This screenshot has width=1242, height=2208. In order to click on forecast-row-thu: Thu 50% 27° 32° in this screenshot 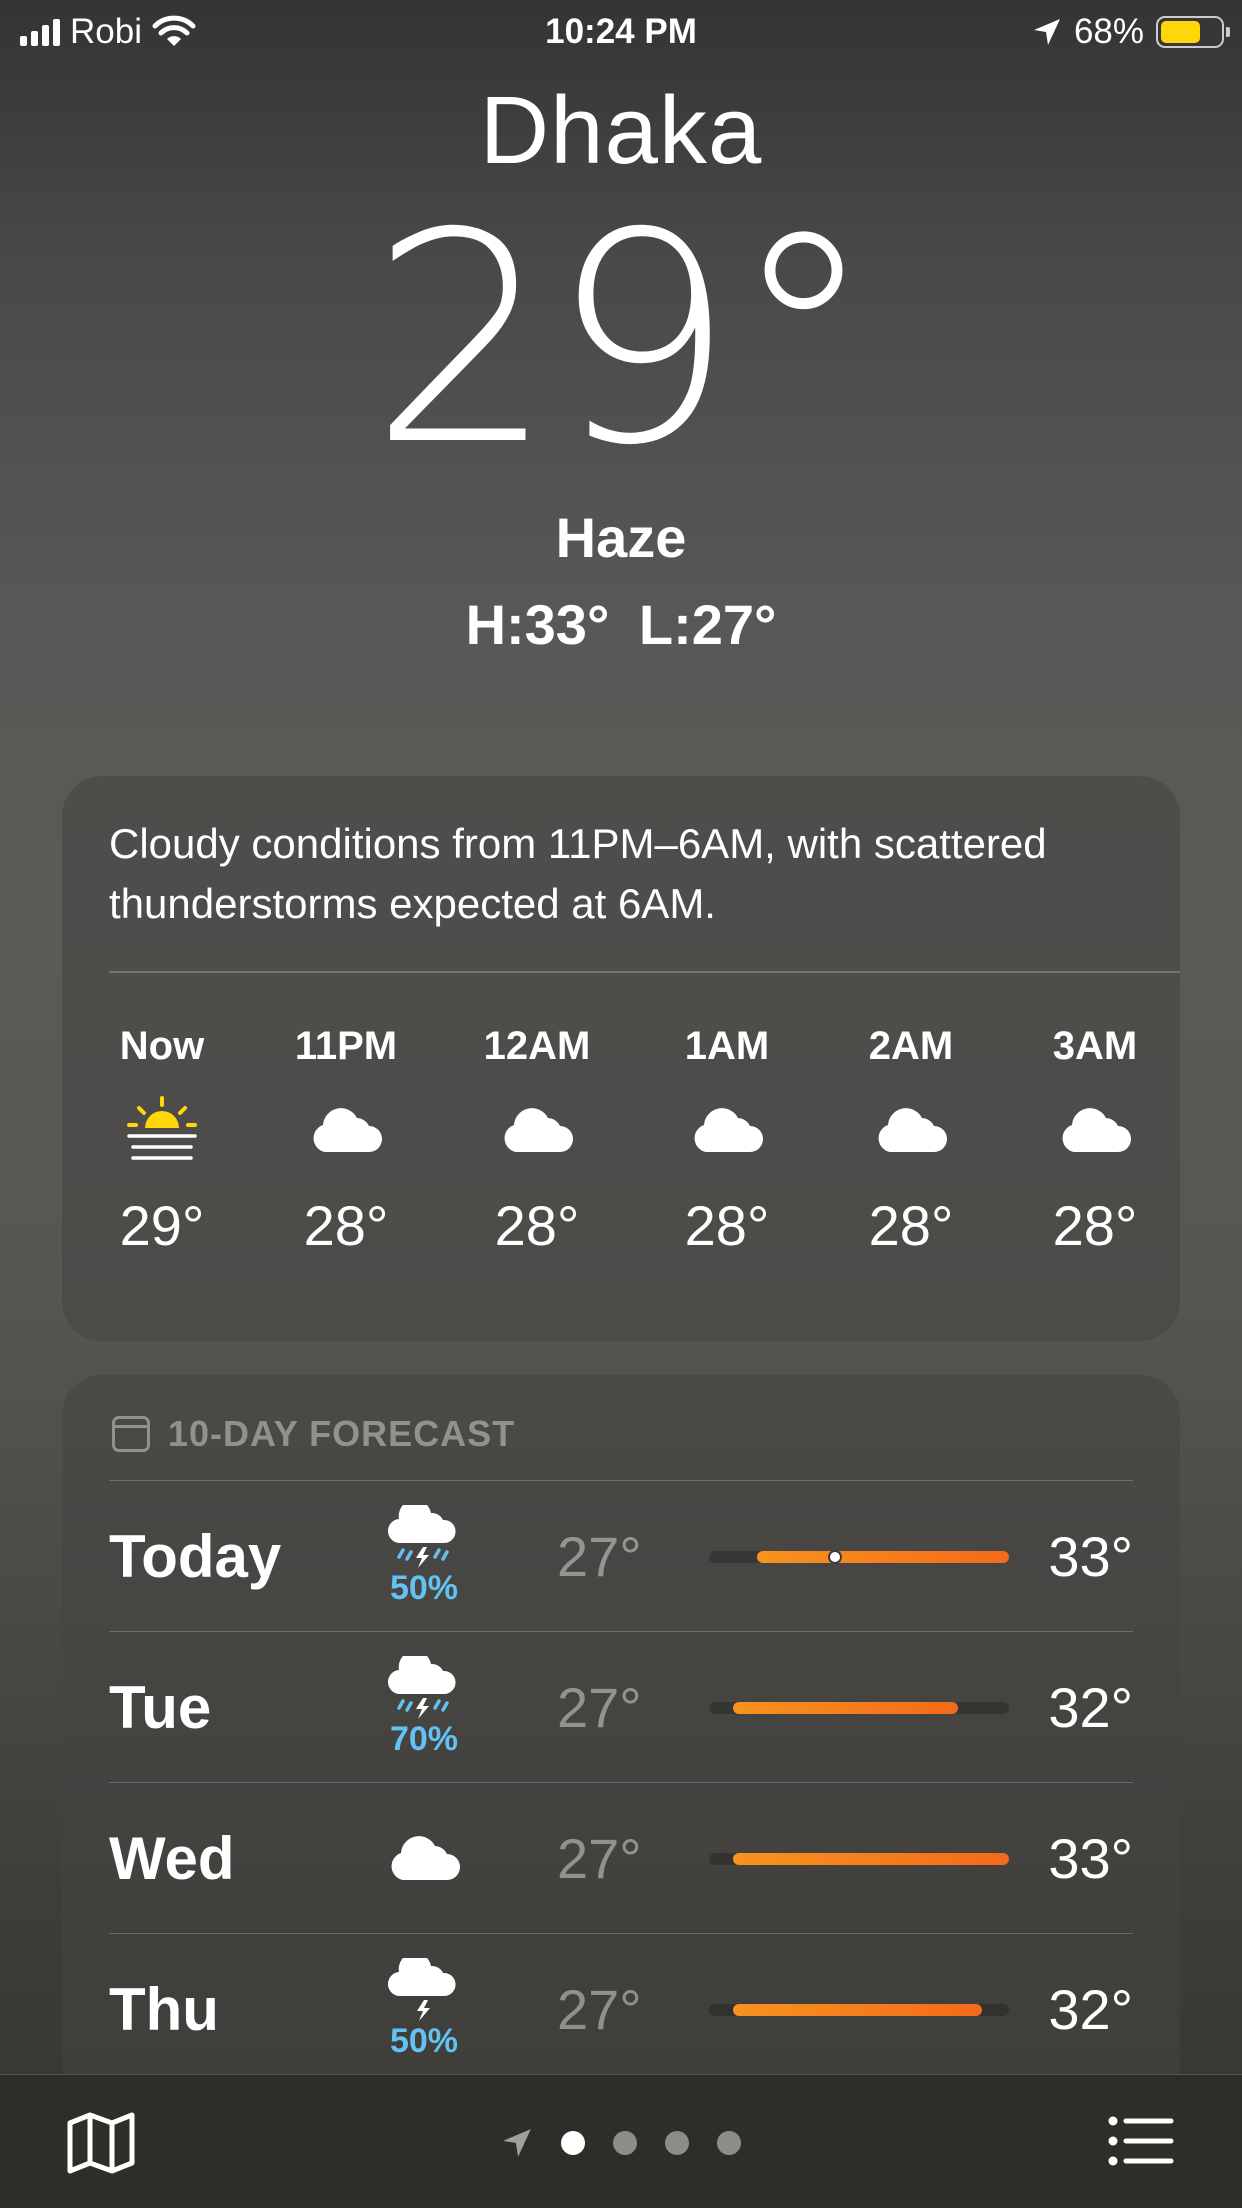, I will do `click(621, 2008)`.